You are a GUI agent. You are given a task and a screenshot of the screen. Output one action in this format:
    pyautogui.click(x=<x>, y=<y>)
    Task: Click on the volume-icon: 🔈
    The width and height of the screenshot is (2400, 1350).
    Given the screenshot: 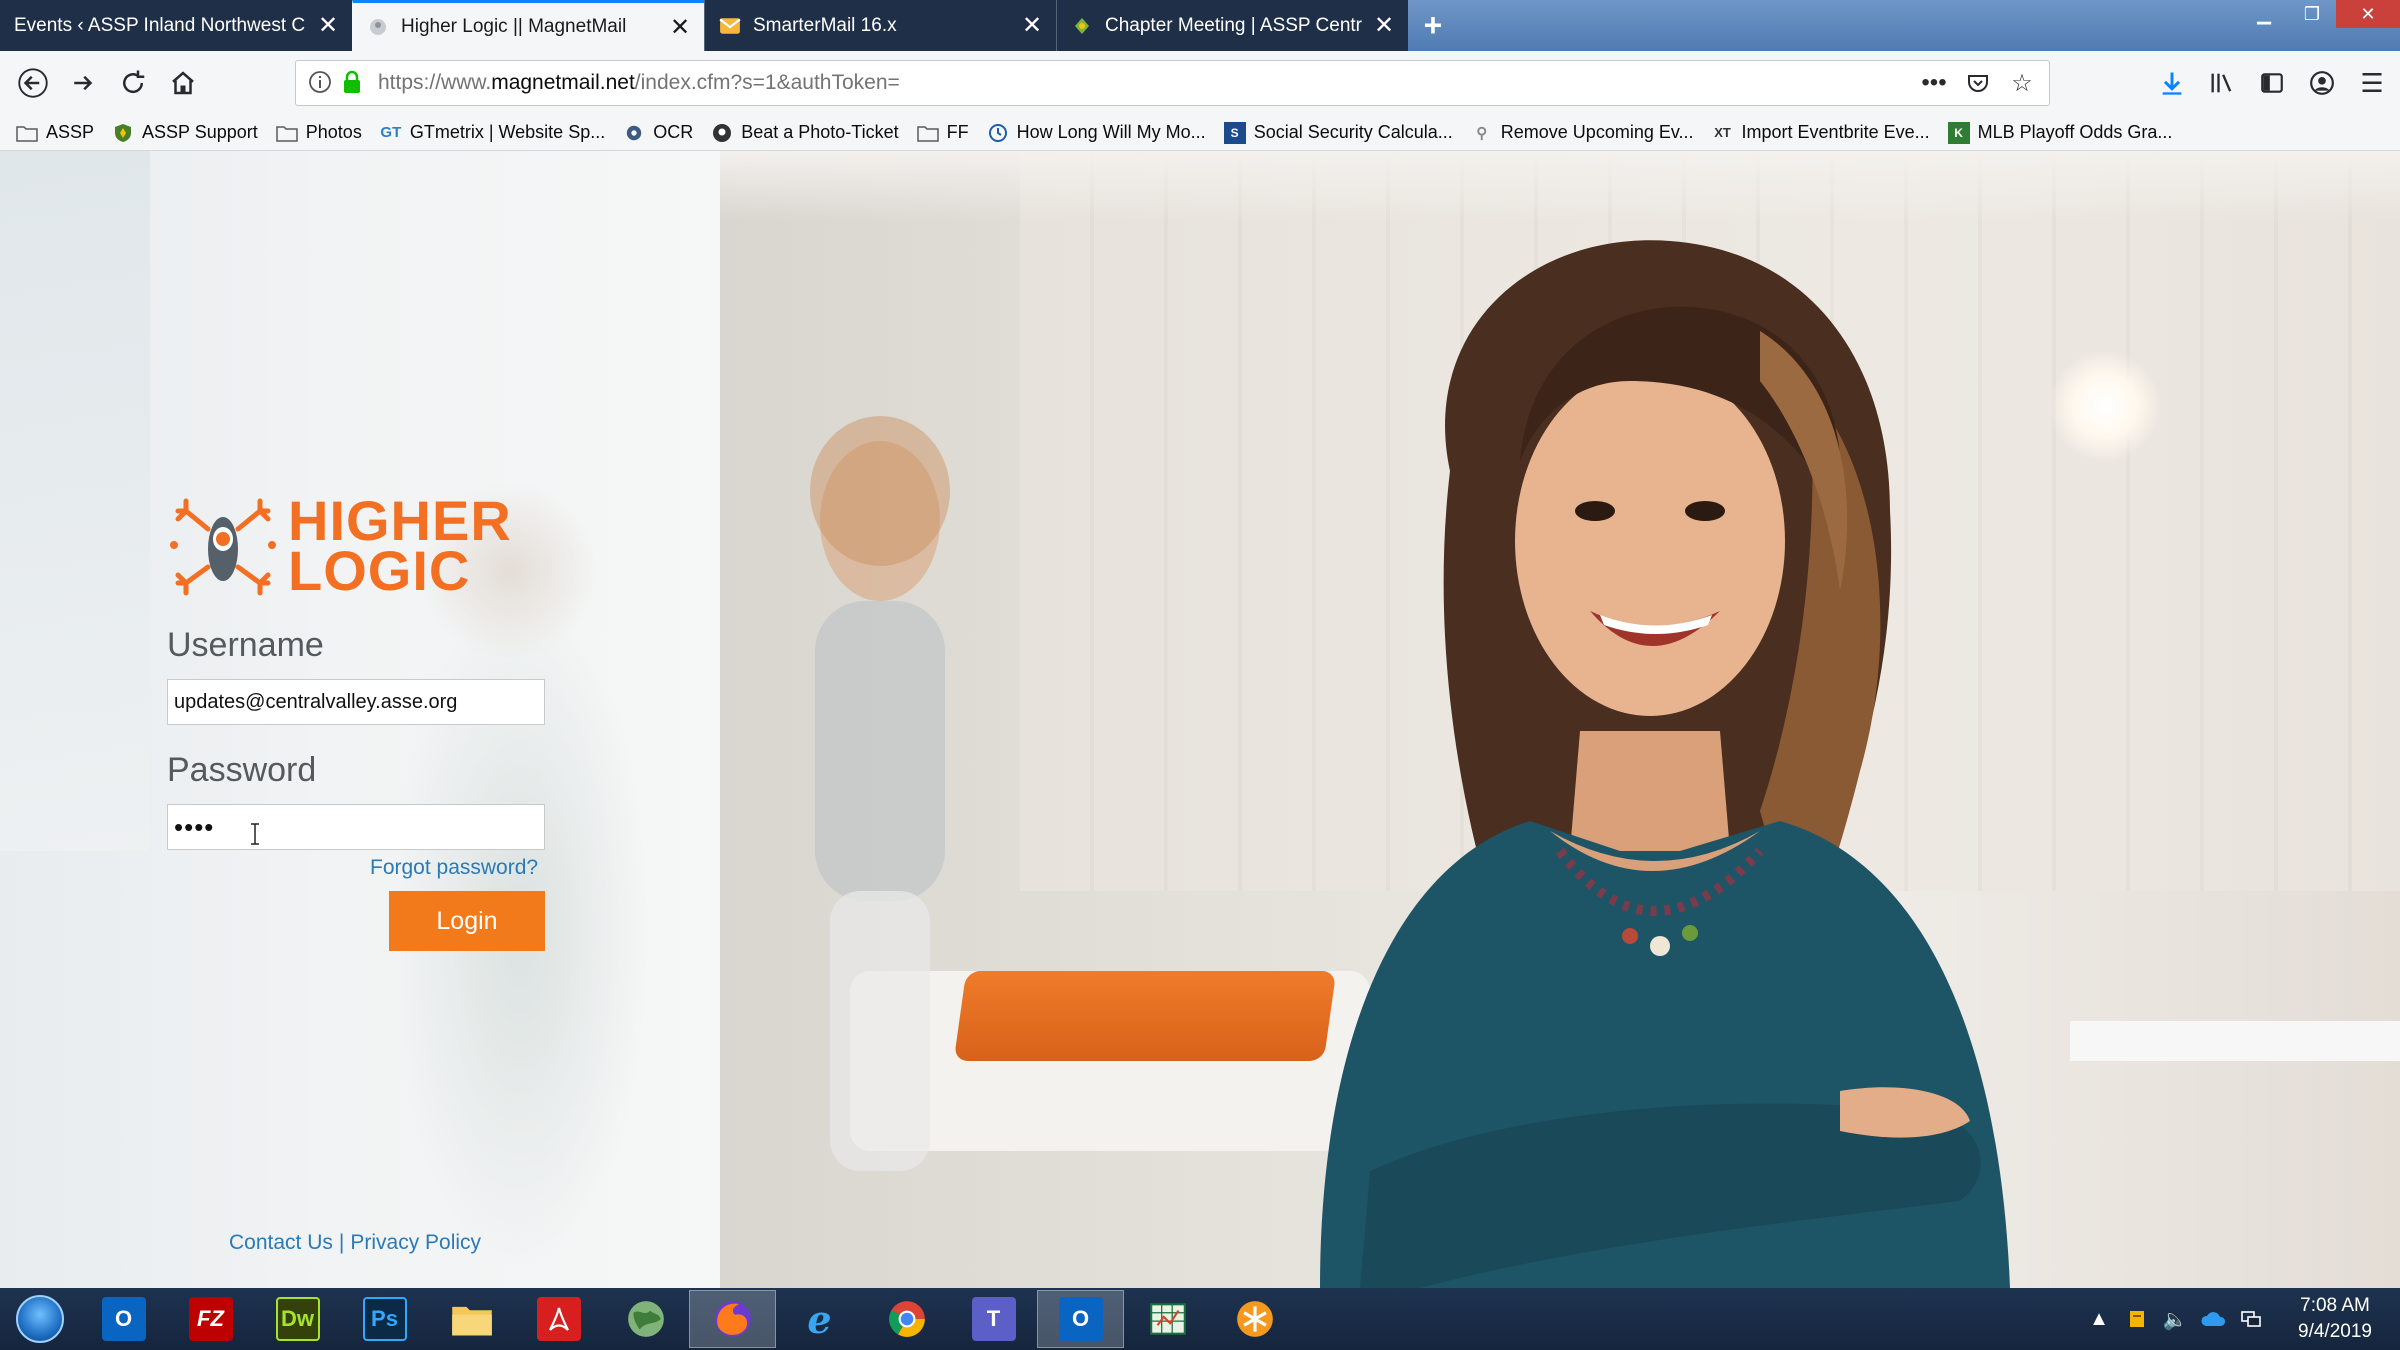 What is the action you would take?
    pyautogui.click(x=2175, y=1319)
    